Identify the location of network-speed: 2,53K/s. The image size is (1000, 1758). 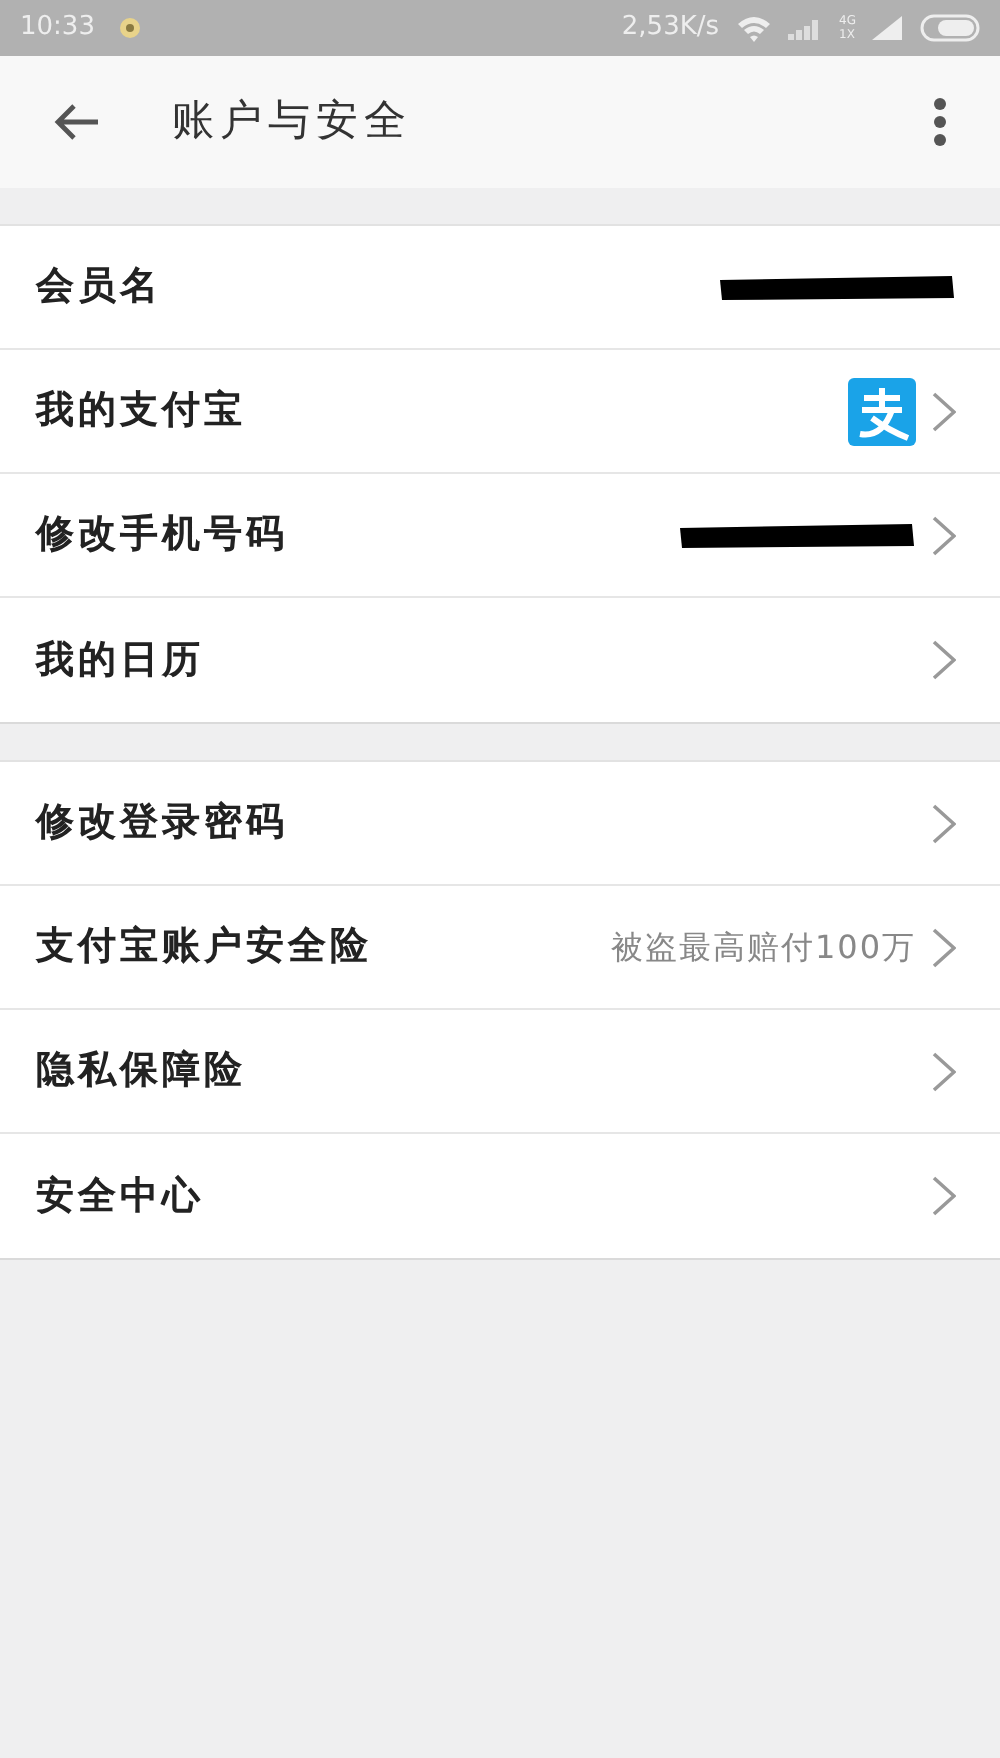
(670, 28).